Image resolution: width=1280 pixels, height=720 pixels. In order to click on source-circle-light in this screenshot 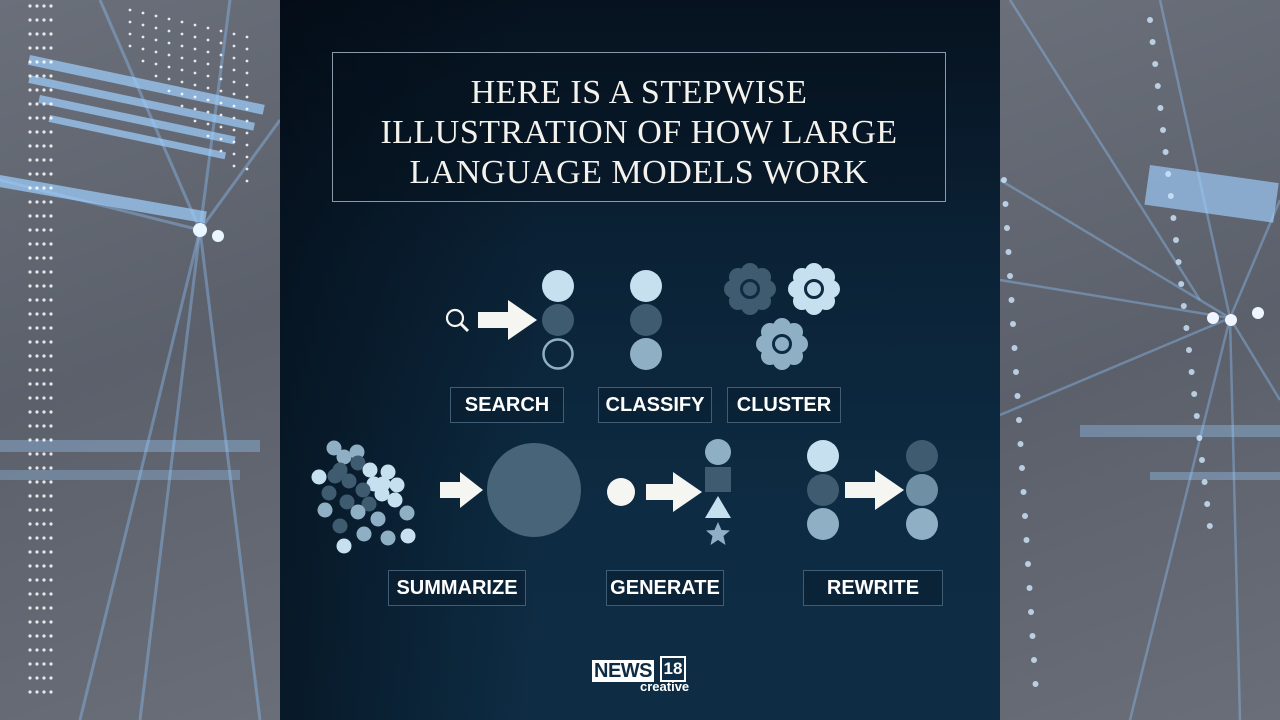, I will do `click(823, 456)`.